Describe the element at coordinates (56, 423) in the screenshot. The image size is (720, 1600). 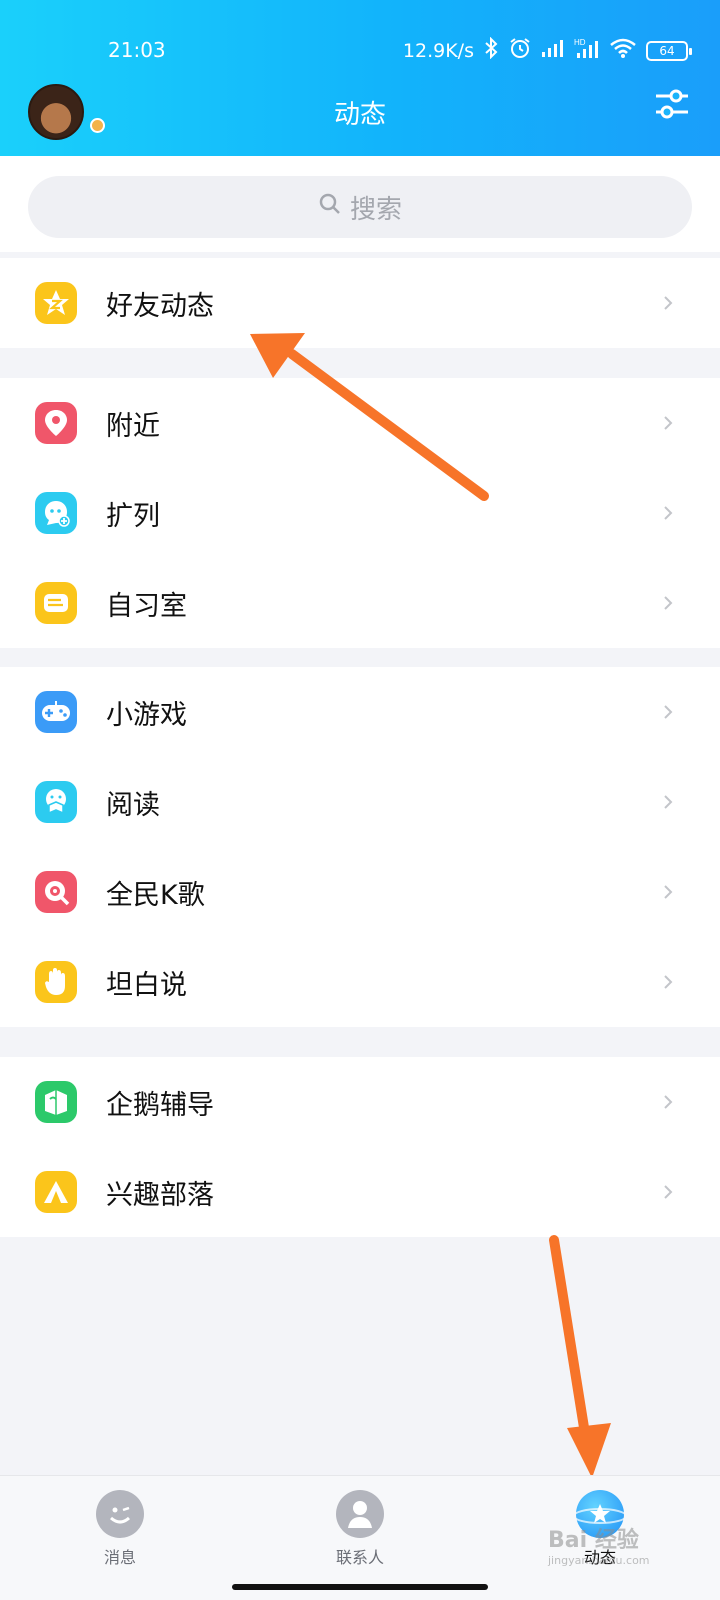
I see `location-pin-icon` at that location.